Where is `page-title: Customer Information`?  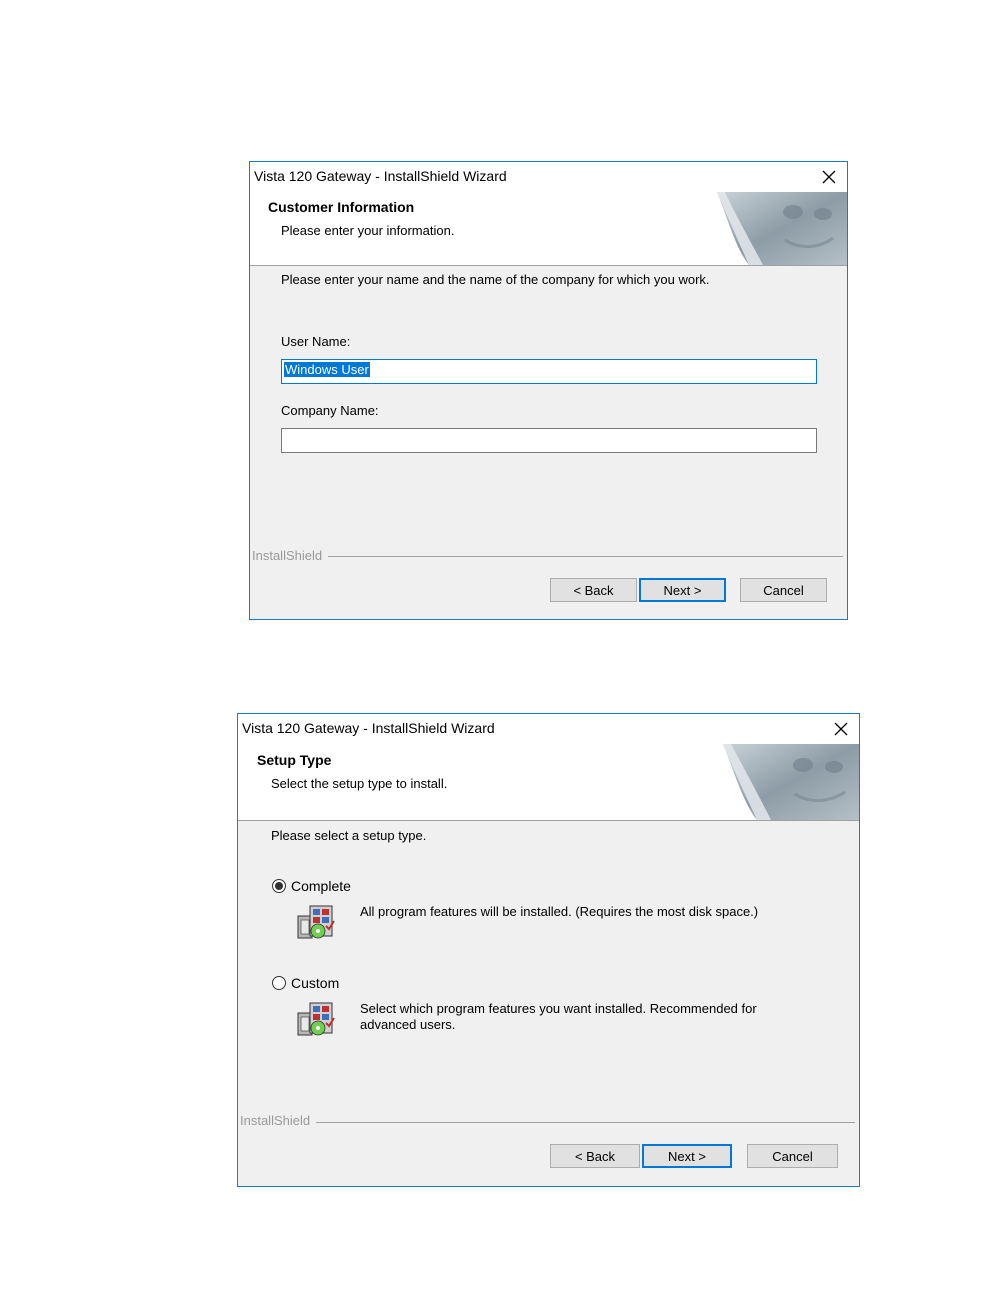
page-title: Customer Information is located at coordinates (341, 207).